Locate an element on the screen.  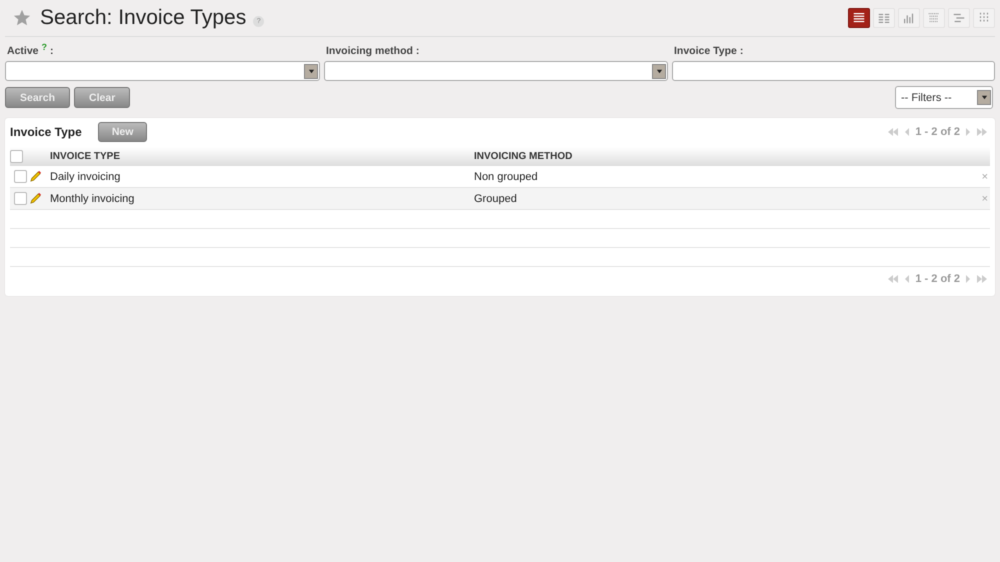
filters-select: -- Filters -- is located at coordinates (944, 97).